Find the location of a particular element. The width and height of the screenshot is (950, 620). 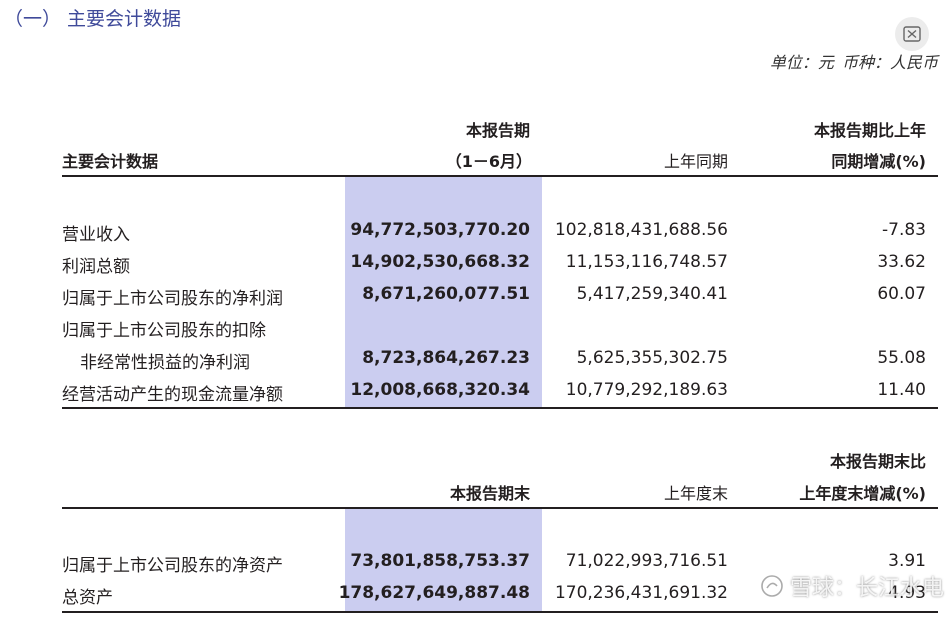

table1-bottom-rule is located at coordinates (500, 408).